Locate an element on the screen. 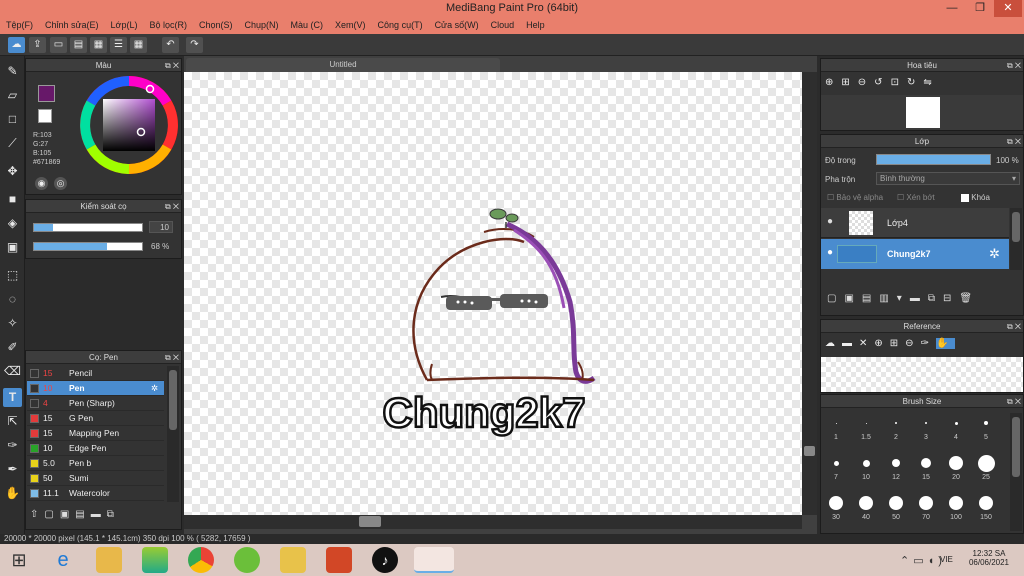 Image resolution: width=1024 pixels, height=576 pixels. brush-list-item: 15 Pencil is located at coordinates (95, 373).